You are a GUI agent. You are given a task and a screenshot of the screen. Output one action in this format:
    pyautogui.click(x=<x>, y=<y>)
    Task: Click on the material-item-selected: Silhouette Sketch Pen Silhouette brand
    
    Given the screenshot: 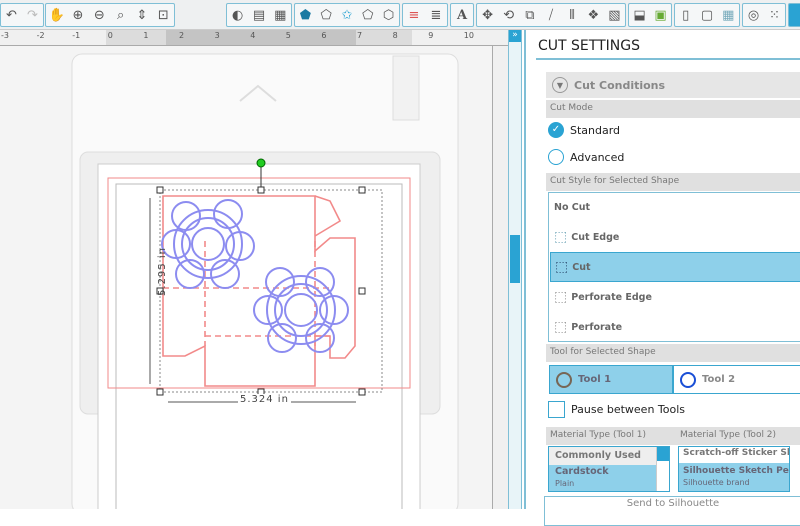 What is the action you would take?
    pyautogui.click(x=734, y=477)
    